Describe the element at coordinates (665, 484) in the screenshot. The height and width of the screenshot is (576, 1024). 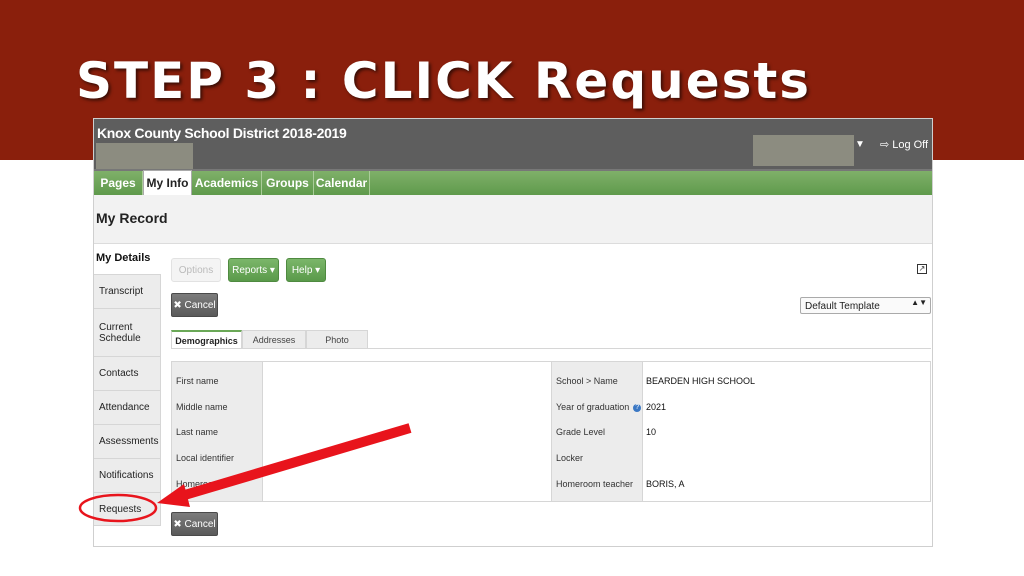
I see `homeroom-teacher-value: BORIS, A` at that location.